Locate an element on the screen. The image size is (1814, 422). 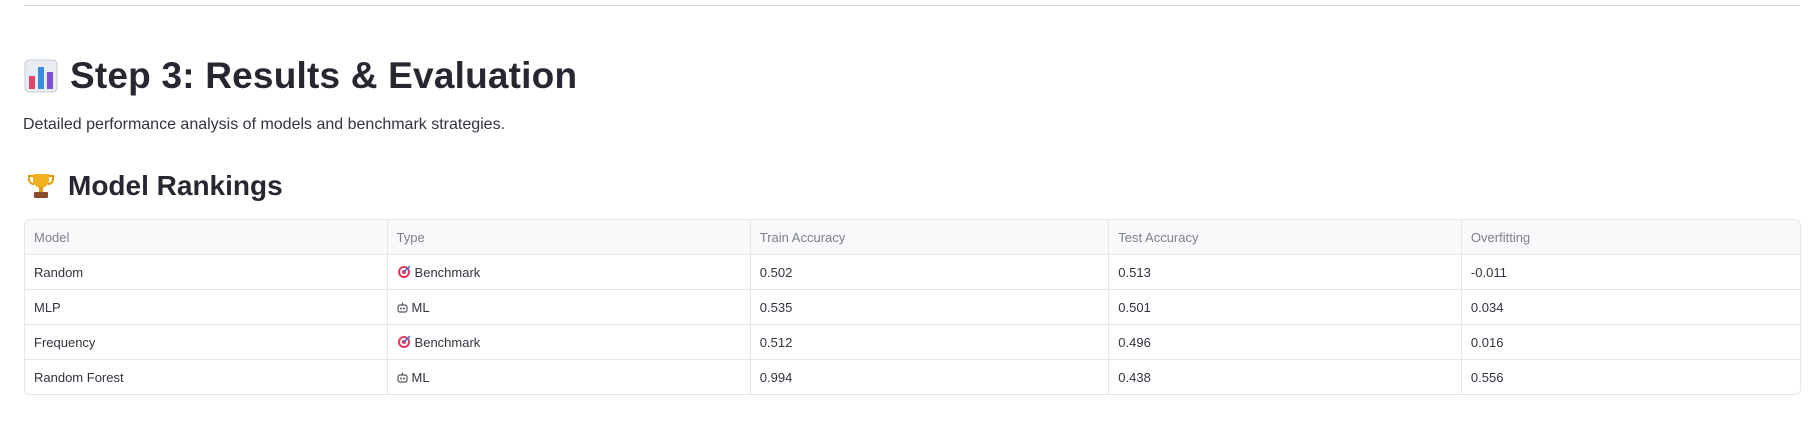
cell-train-accuracy: 0.512 is located at coordinates (930, 342).